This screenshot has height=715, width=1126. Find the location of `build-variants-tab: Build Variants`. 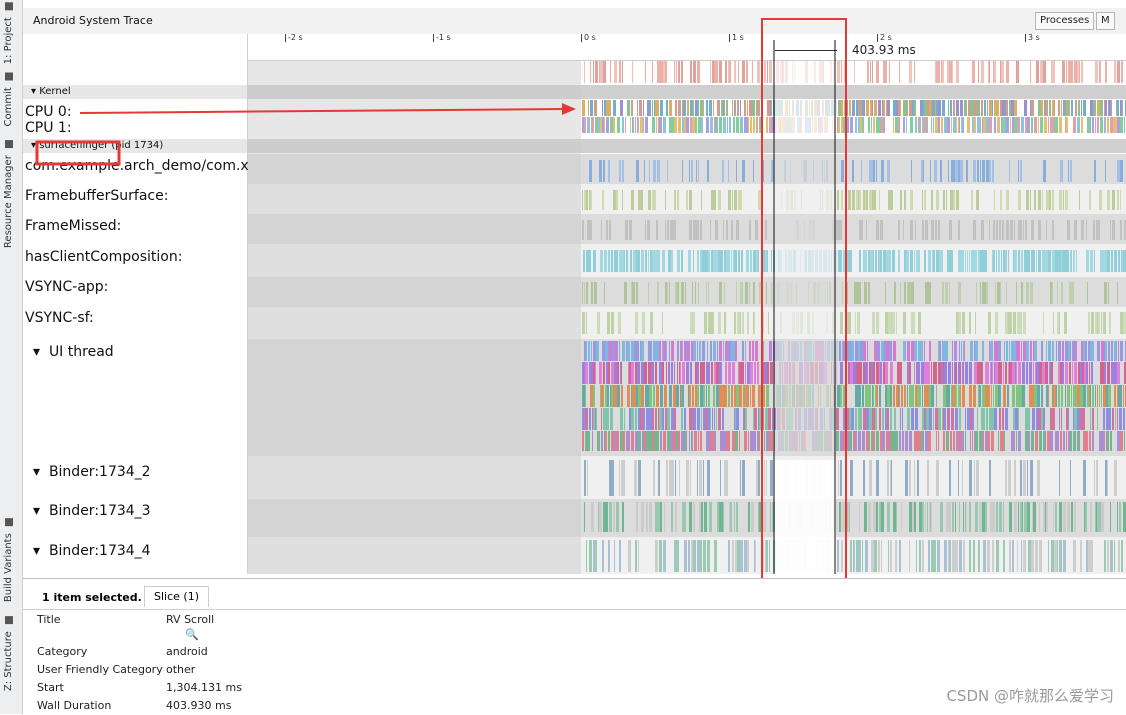

build-variants-tab: Build Variants is located at coordinates (8, 560).